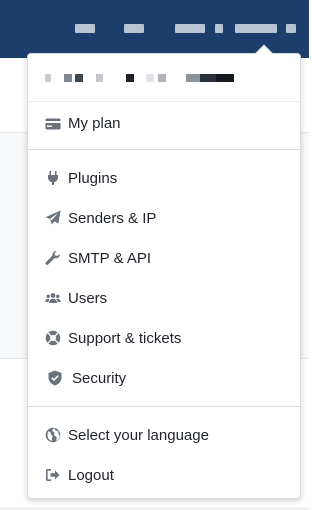 The image size is (320, 510). I want to click on menu-item-my-plan: My plan, so click(164, 123).